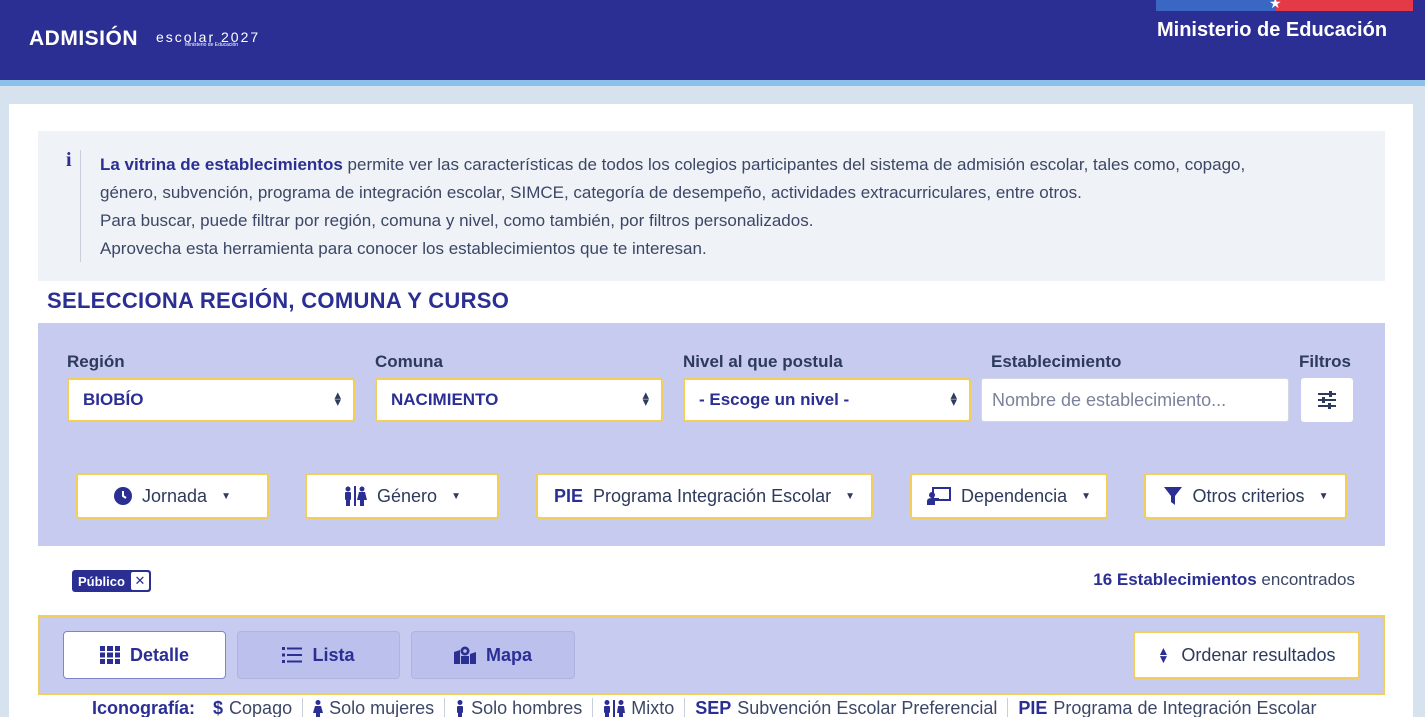  I want to click on comuna-value: NACIMIENTO, so click(445, 399).